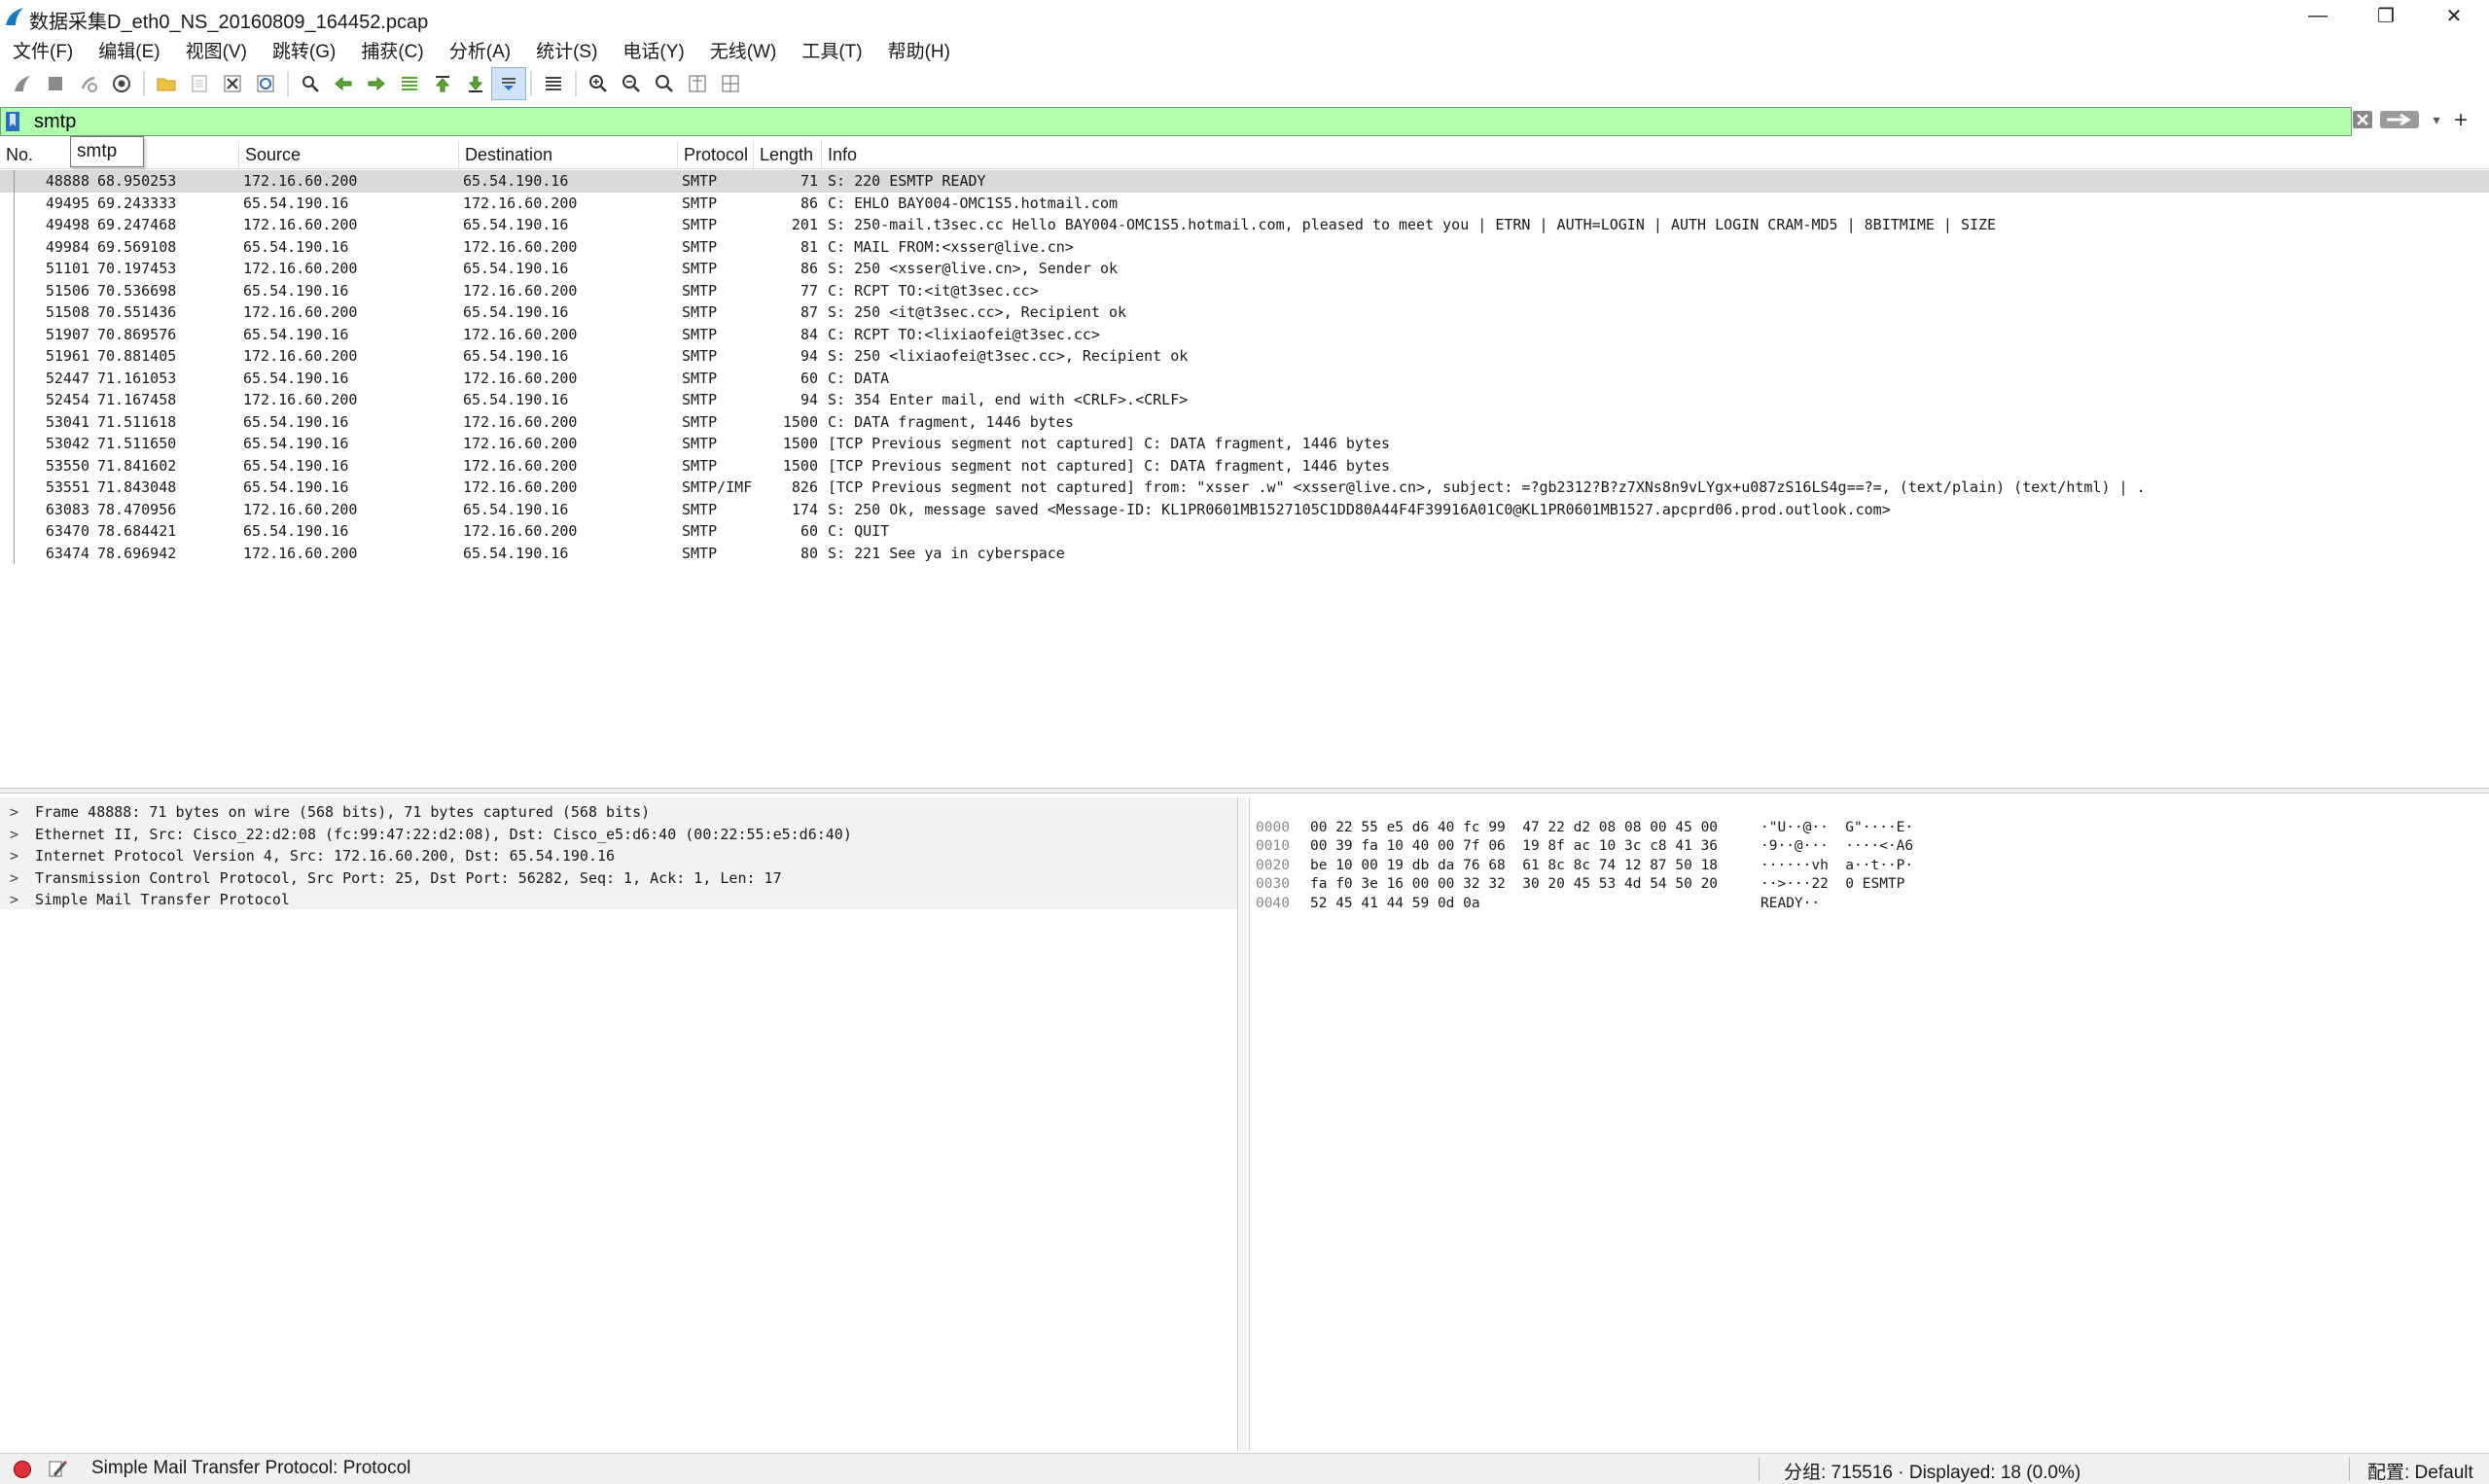 The width and height of the screenshot is (2489, 1484). Describe the element at coordinates (951, 422) in the screenshot. I see `packet-info: C: DATA fragment, 1446 bytes` at that location.